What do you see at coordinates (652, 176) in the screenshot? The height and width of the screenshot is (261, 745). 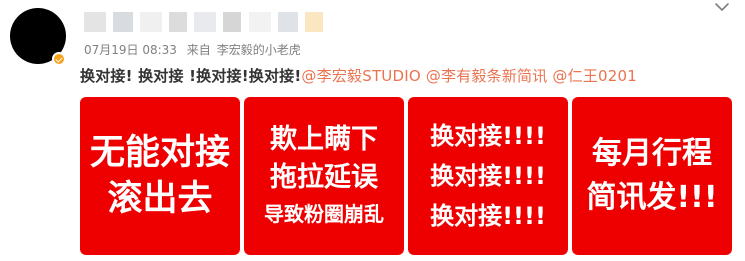 I see `image-card: 每月行程 简讯发!!!` at bounding box center [652, 176].